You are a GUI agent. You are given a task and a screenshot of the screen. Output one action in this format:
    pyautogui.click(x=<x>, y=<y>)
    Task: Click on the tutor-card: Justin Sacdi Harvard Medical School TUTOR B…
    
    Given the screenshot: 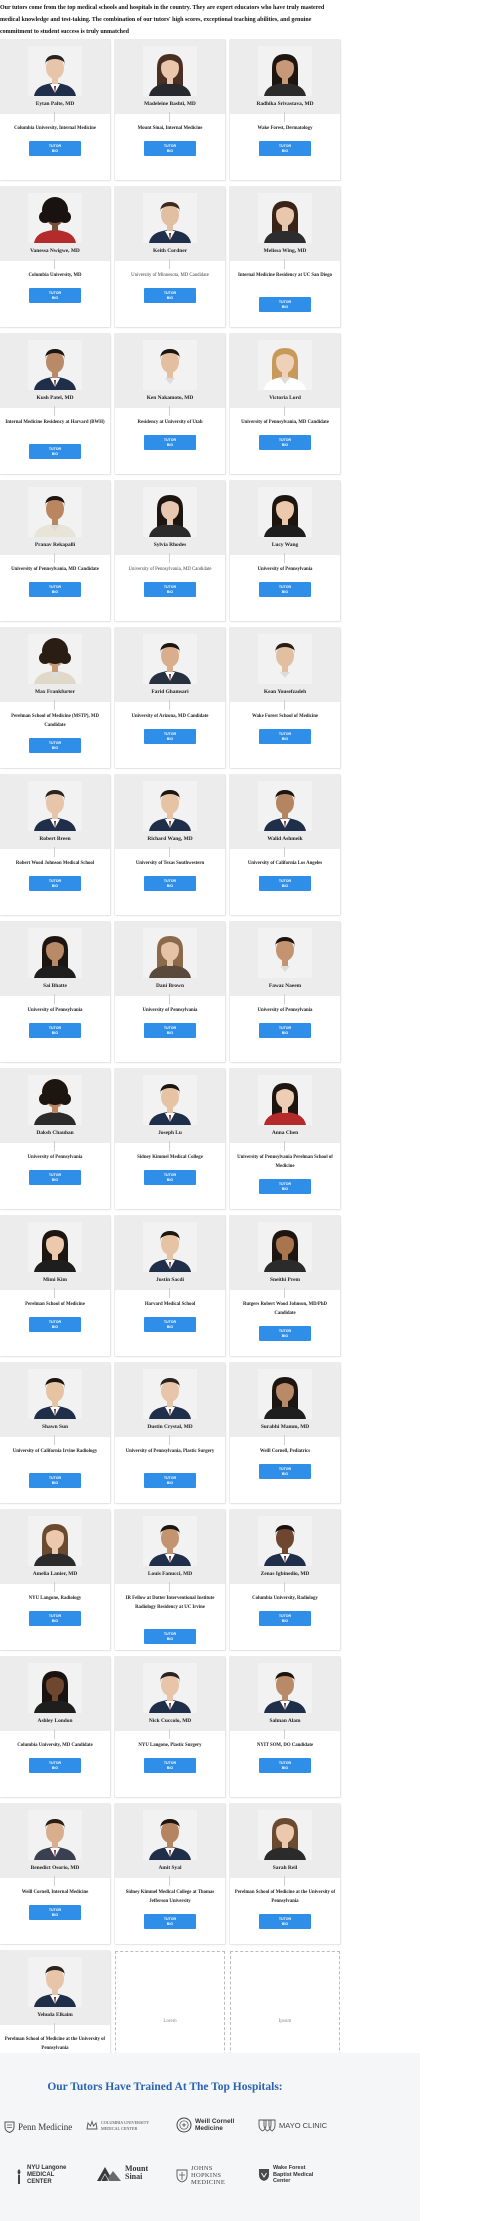 What is the action you would take?
    pyautogui.click(x=170, y=1286)
    